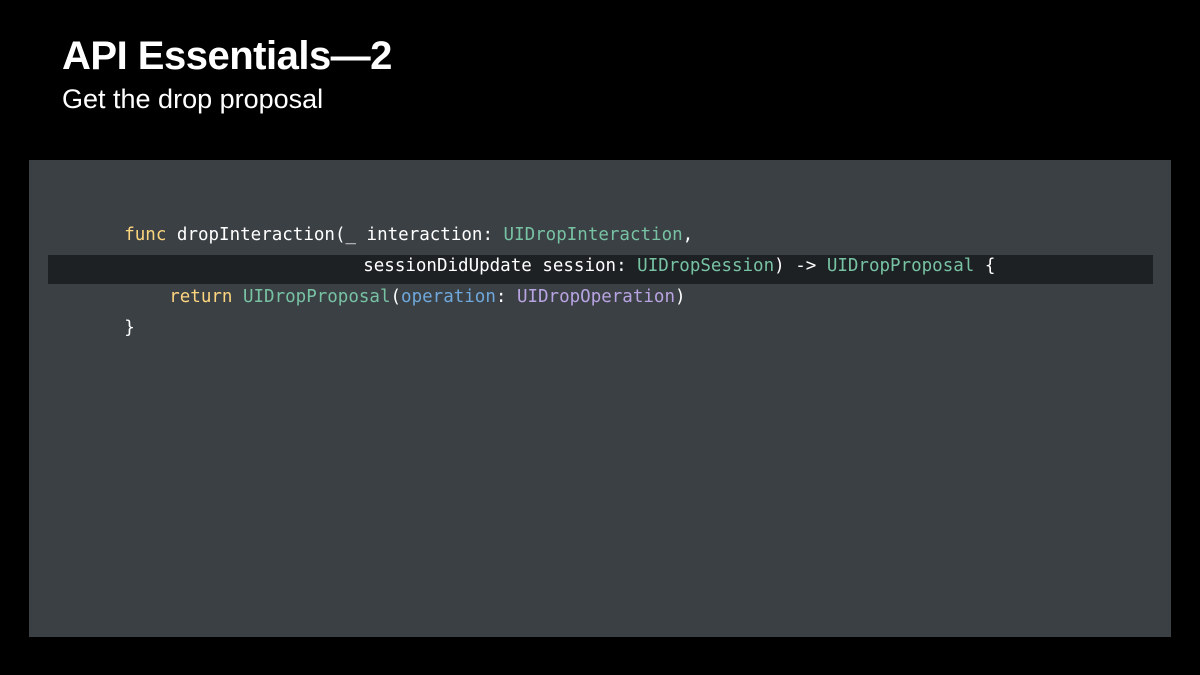 The image size is (1200, 675). Describe the element at coordinates (600, 311) in the screenshot. I see `code-line-4: }` at that location.